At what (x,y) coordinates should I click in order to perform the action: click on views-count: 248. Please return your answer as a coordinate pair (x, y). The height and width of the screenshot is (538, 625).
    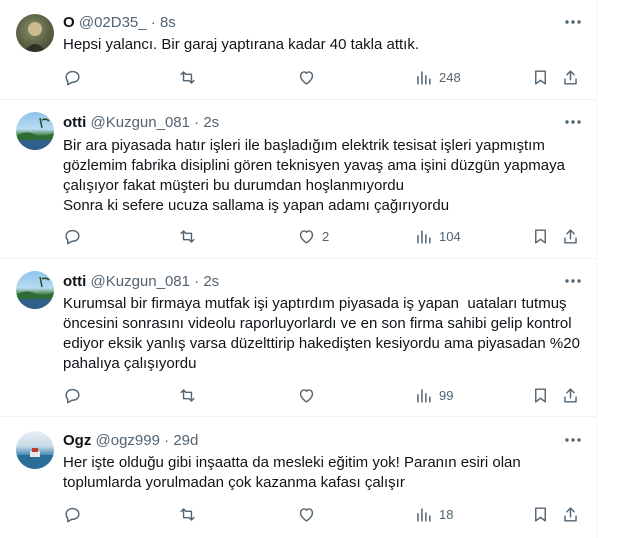
    Looking at the image, I should click on (450, 77).